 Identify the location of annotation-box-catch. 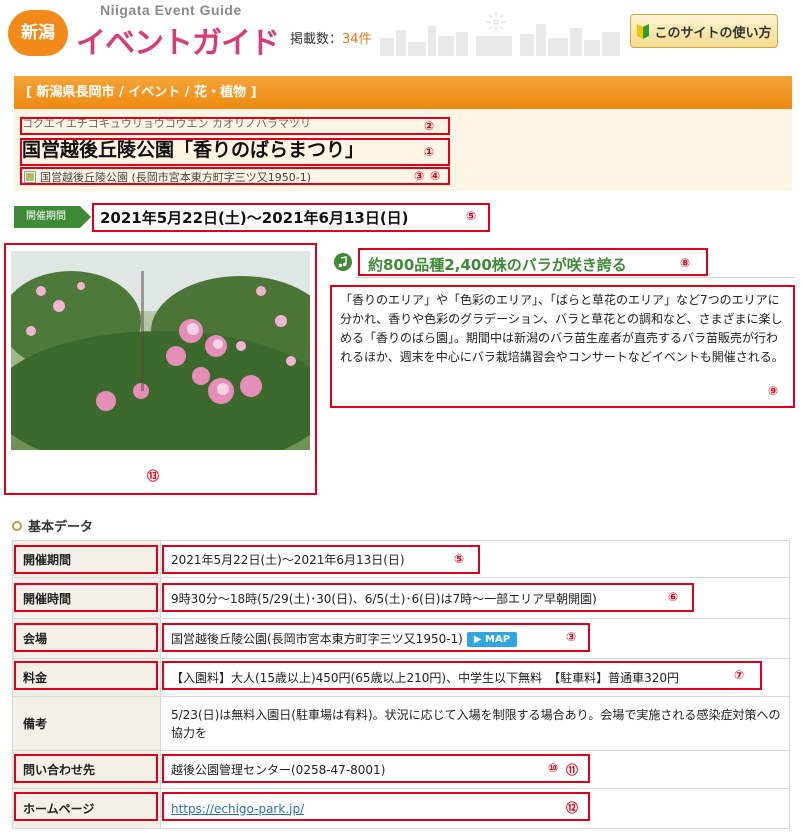
(533, 262).